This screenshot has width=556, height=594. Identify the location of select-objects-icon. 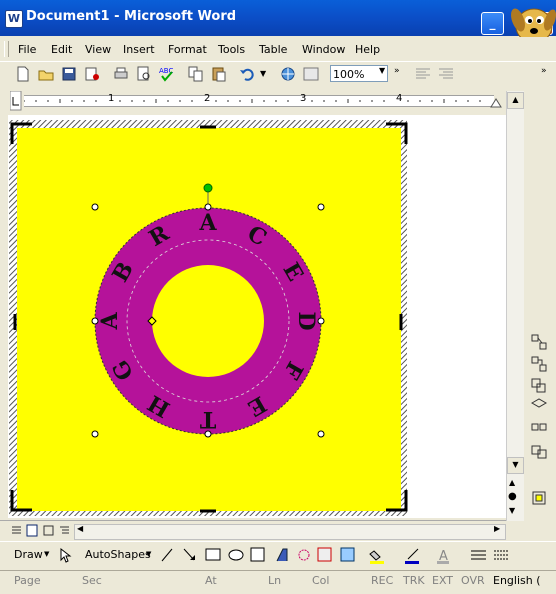
(65, 555).